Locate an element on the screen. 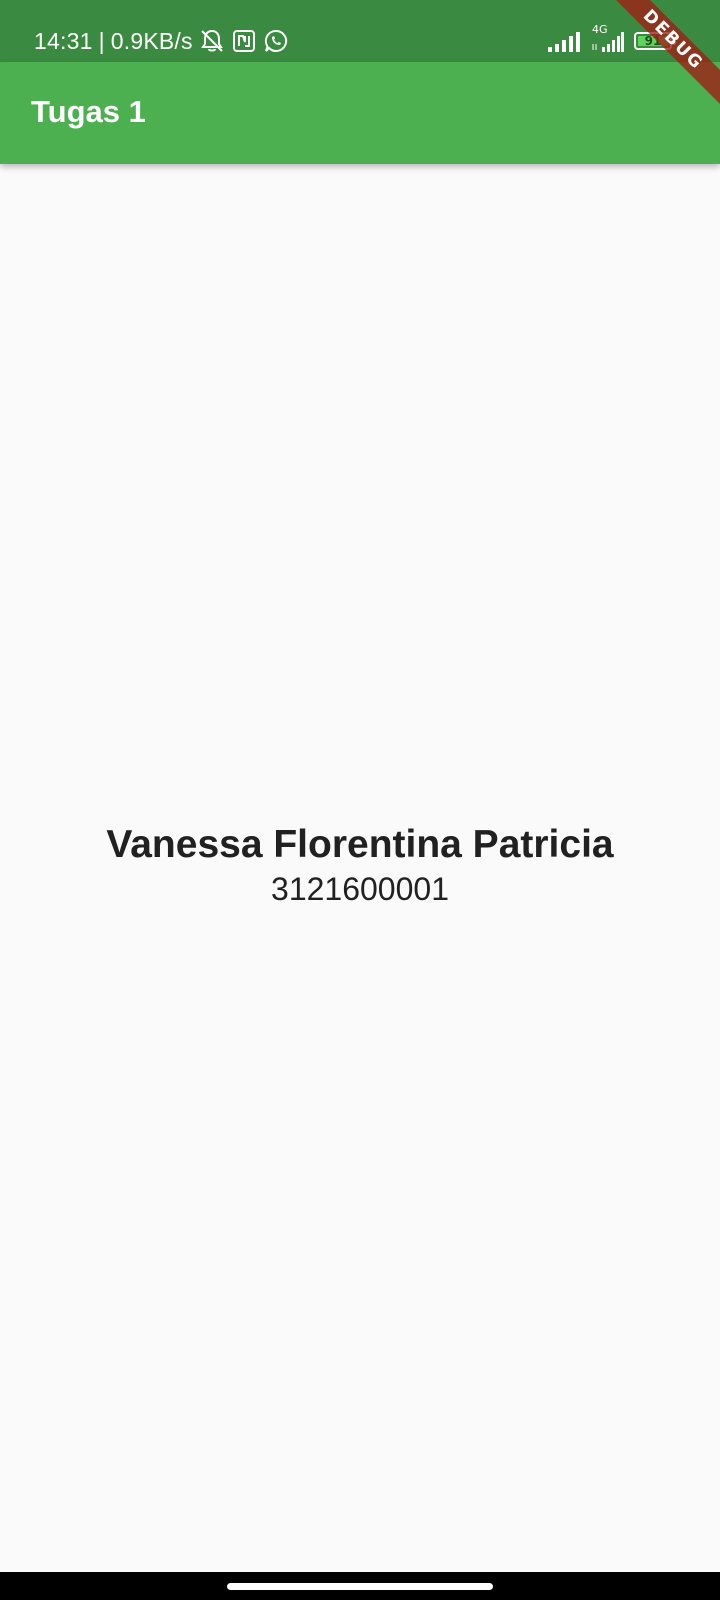  status-right: 4G 91 is located at coordinates (612, 38).